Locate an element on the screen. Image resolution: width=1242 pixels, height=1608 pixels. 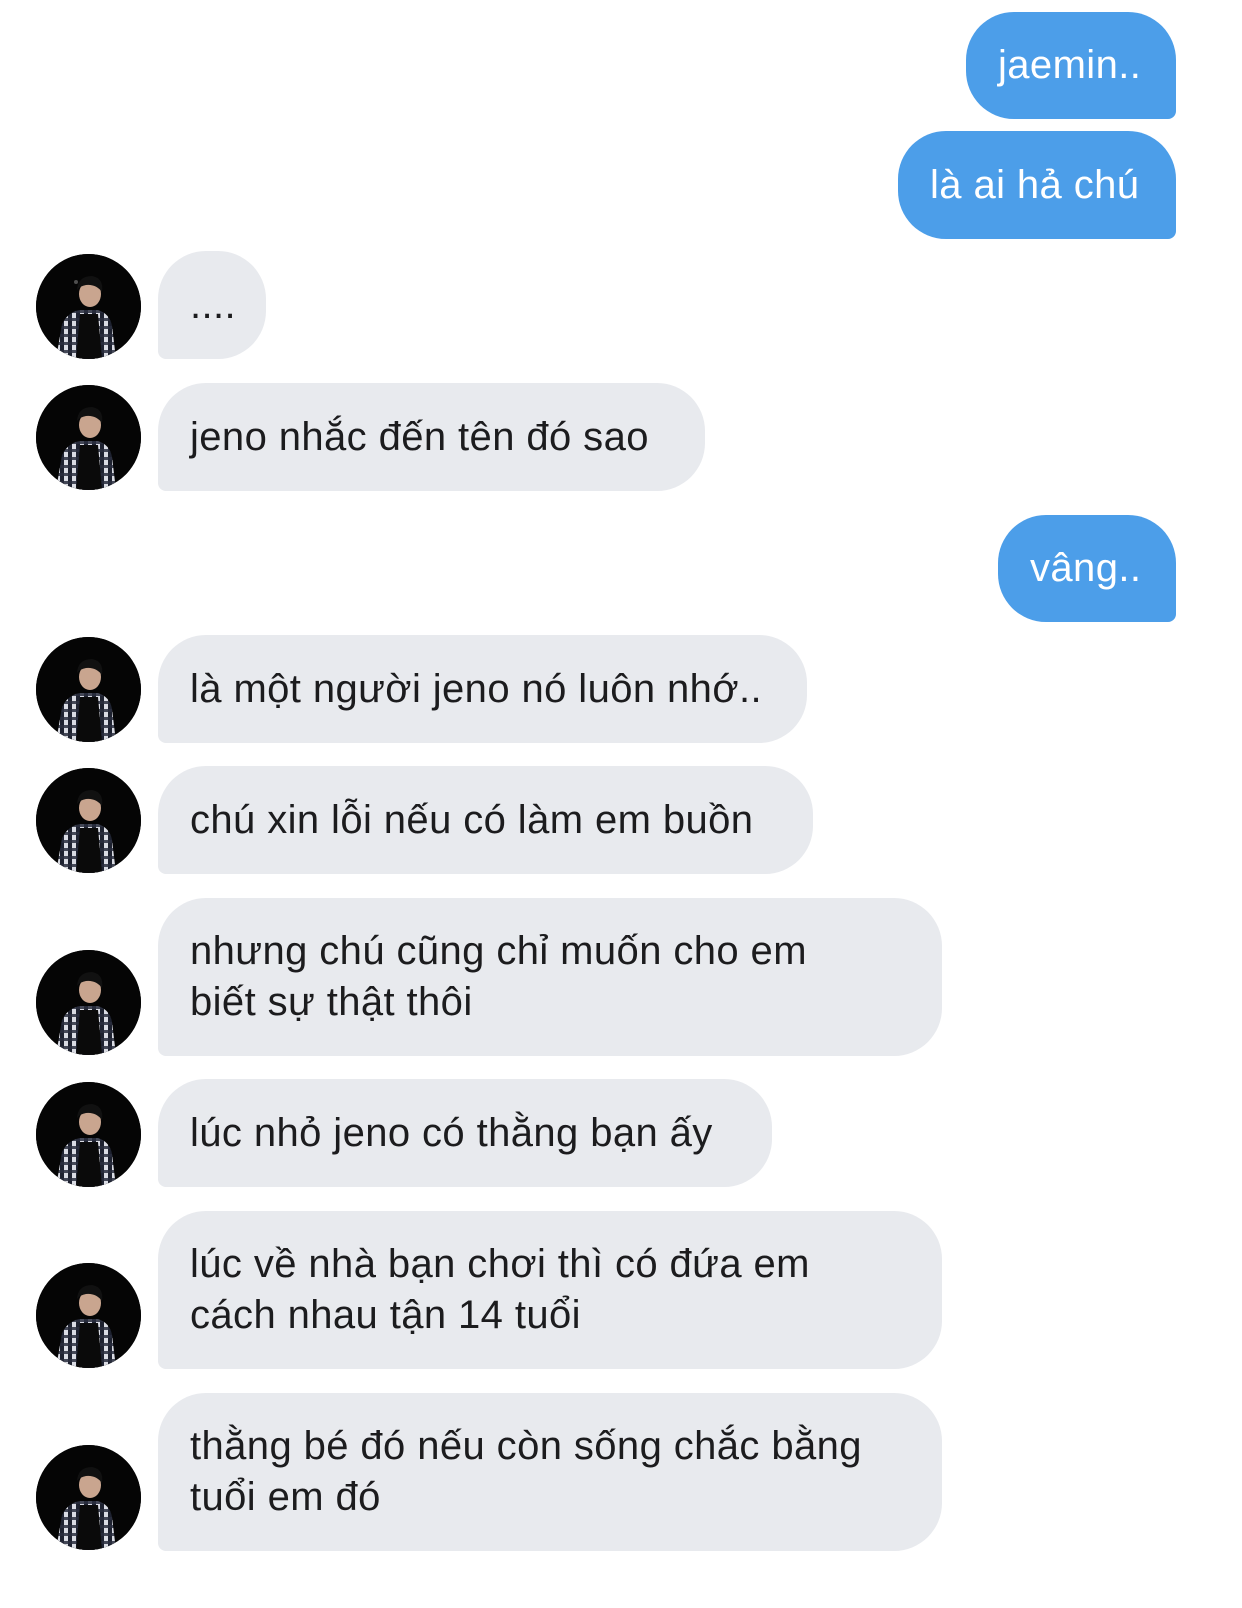
incoming-message-bubble: jeno nhắc đến tên đó sao is located at coordinates (431, 437).